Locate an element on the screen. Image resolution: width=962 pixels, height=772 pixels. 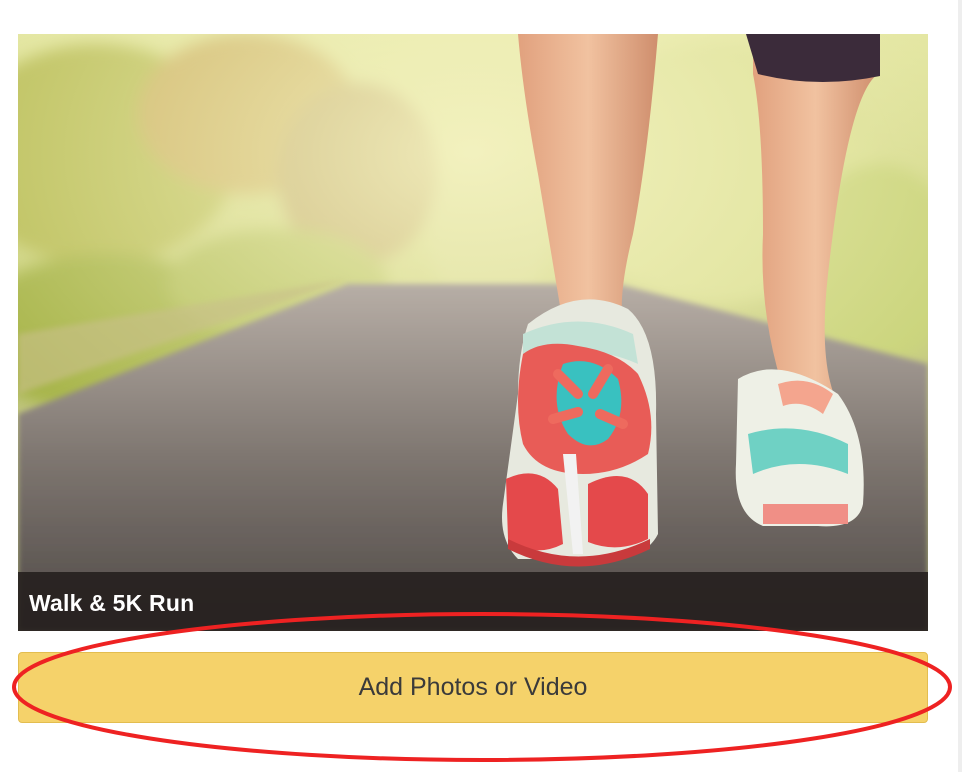
add-photos-video-button: Add Photos or Video is located at coordinates (473, 687).